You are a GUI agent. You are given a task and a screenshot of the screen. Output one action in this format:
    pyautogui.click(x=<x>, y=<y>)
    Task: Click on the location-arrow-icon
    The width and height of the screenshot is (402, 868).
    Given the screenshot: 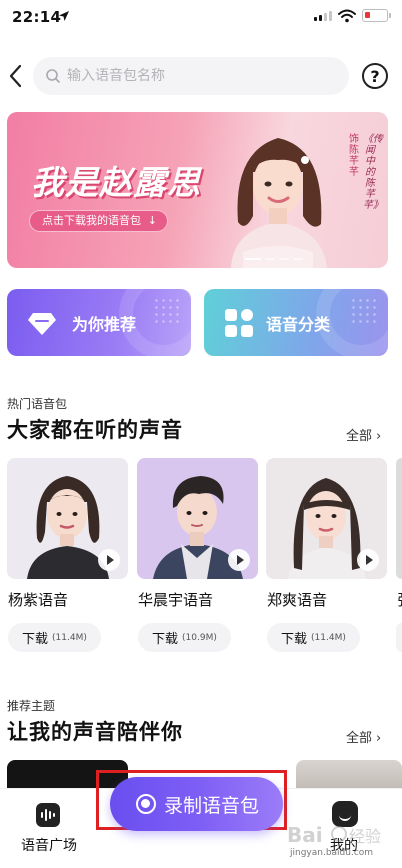 What is the action you would take?
    pyautogui.click(x=64, y=16)
    